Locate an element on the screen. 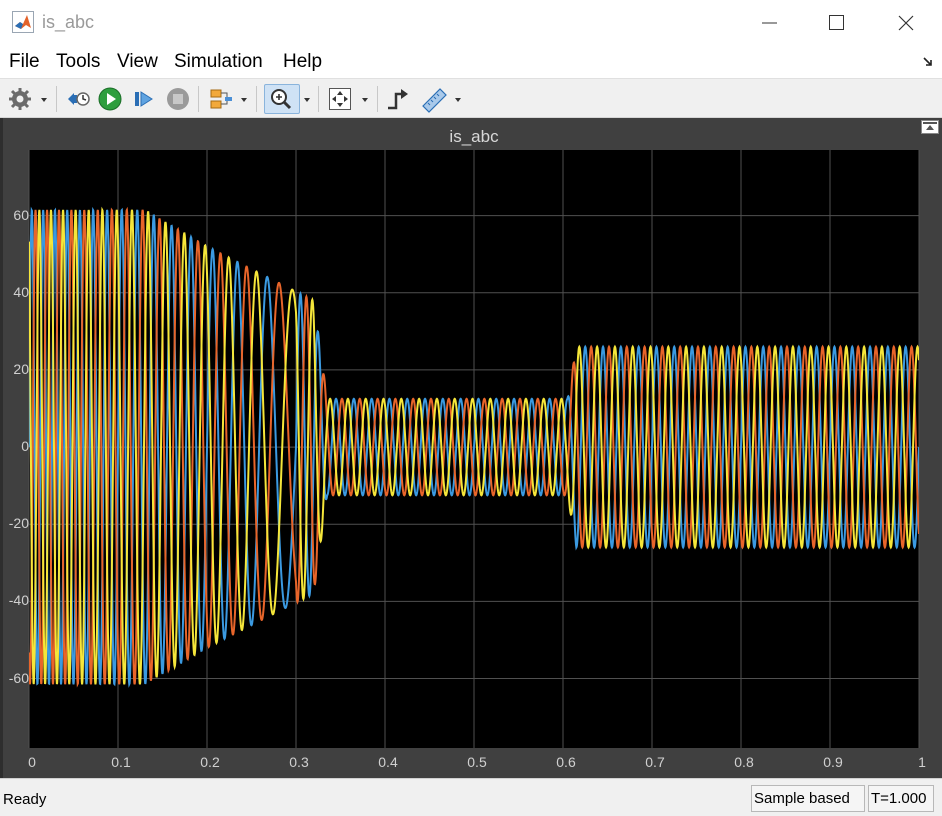 The image size is (942, 816). x-tick-label: 0.7 is located at coordinates (655, 762).